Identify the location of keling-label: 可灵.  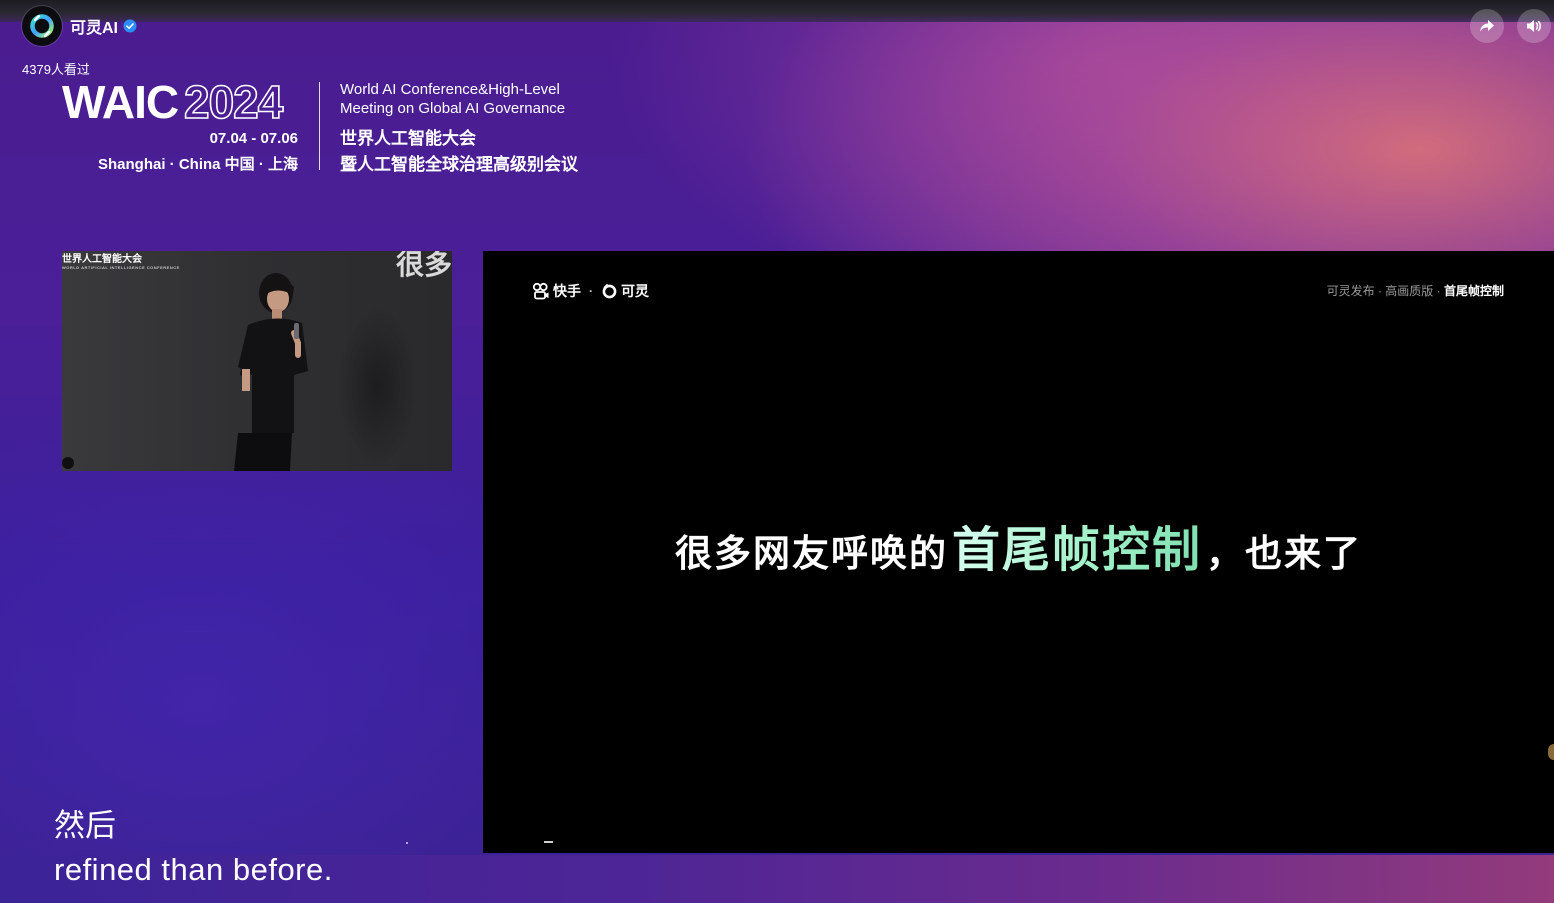
(635, 291).